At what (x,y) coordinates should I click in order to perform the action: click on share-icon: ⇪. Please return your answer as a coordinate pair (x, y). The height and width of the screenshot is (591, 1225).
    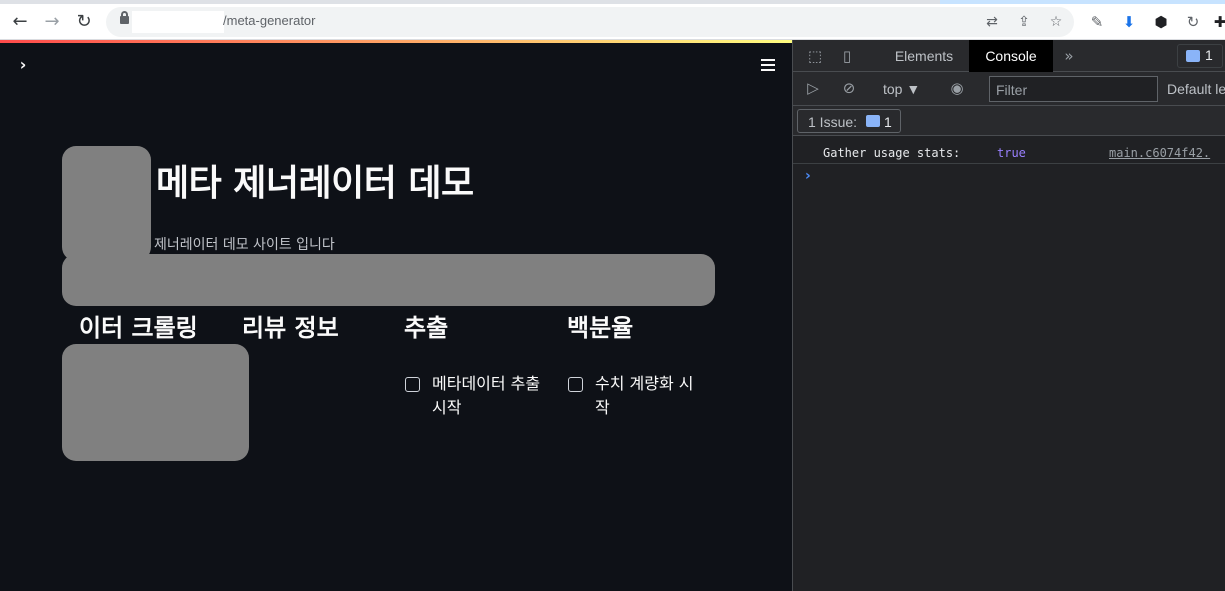
    Looking at the image, I should click on (1024, 22).